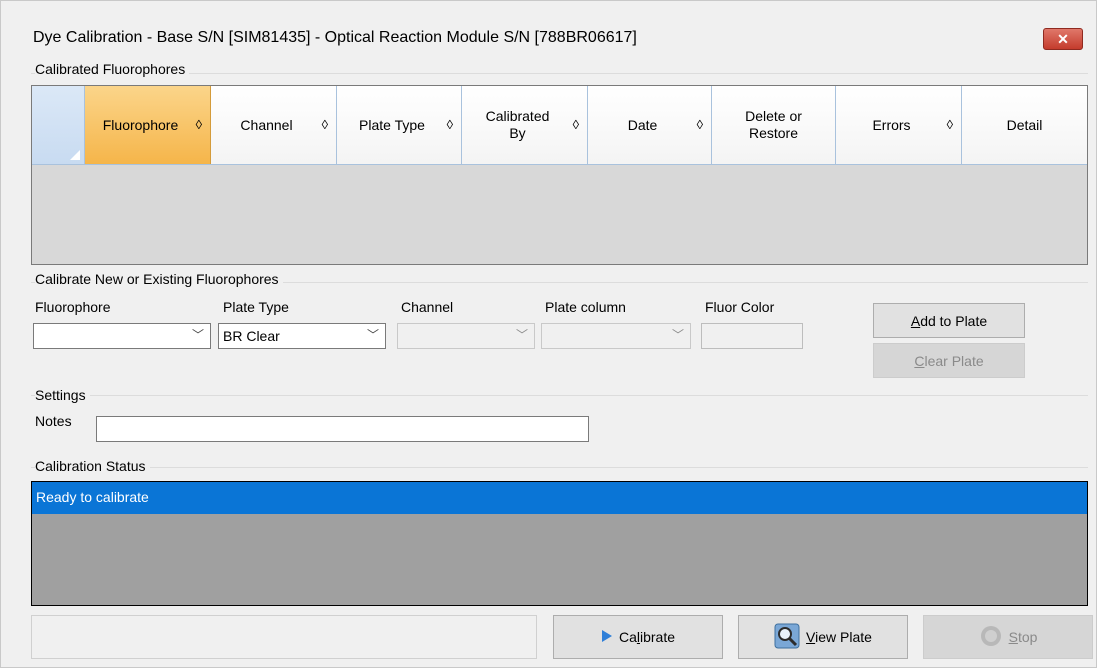  Describe the element at coordinates (53, 421) in the screenshot. I see `notes-label: Notes` at that location.